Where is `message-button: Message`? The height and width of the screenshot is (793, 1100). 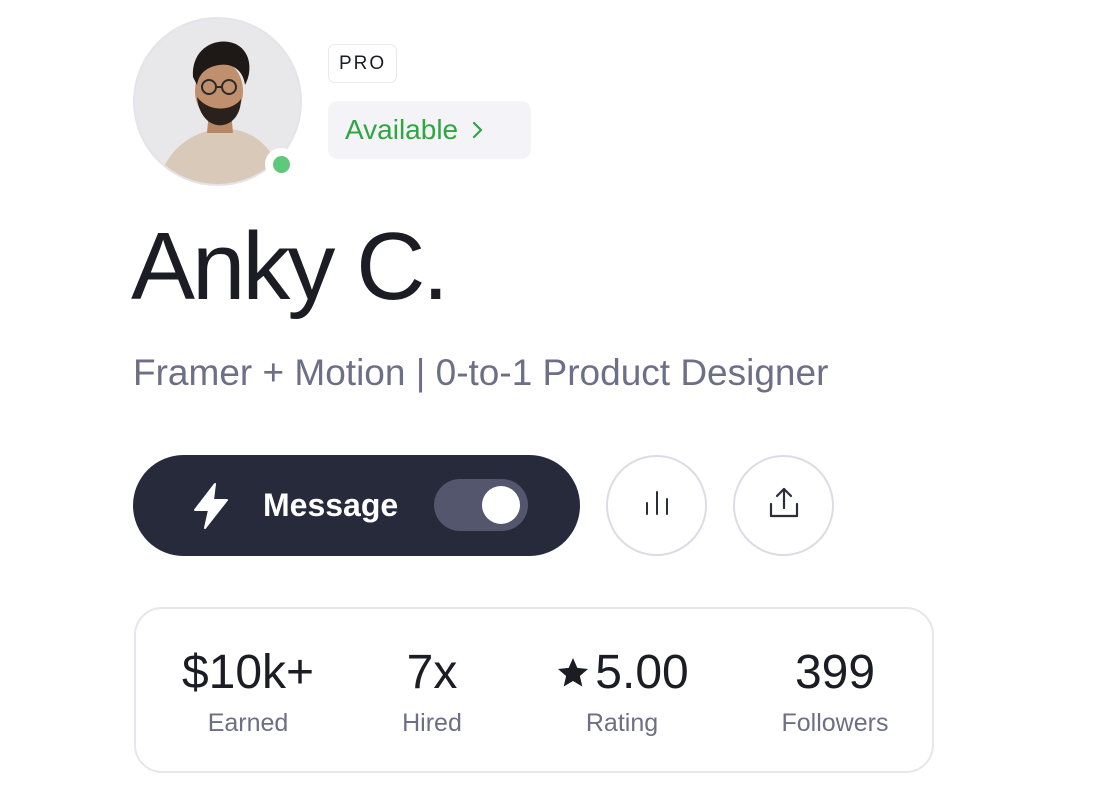
message-button: Message is located at coordinates (356, 505).